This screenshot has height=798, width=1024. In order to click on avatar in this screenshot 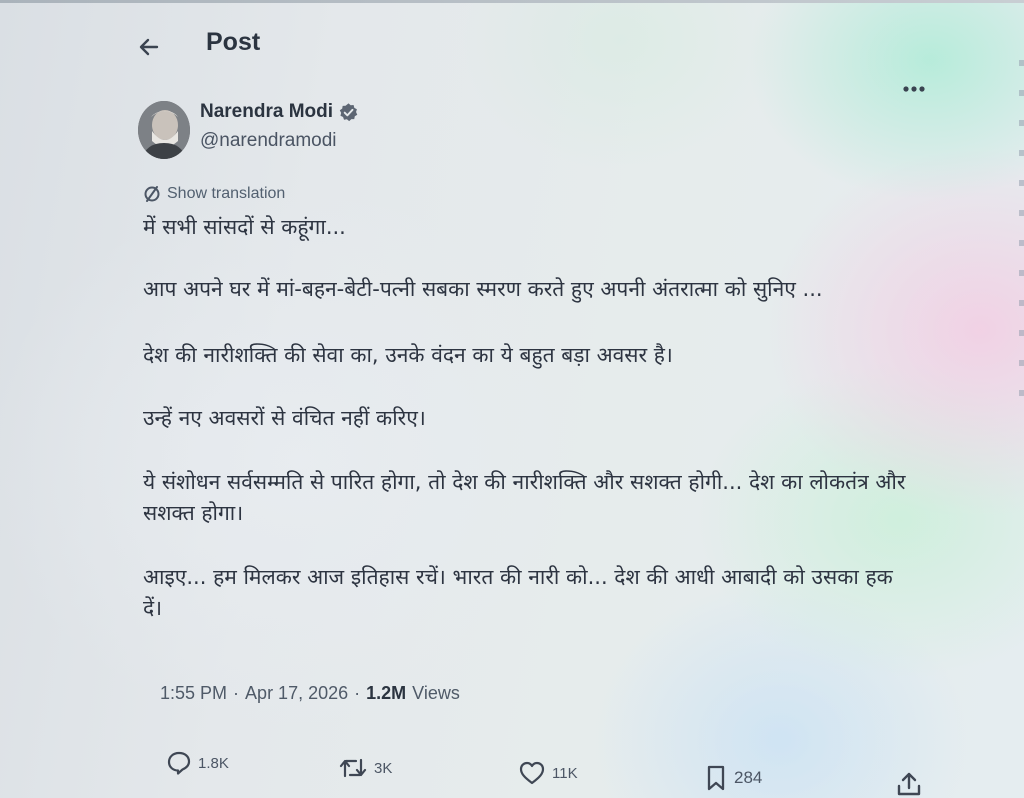, I will do `click(164, 130)`.